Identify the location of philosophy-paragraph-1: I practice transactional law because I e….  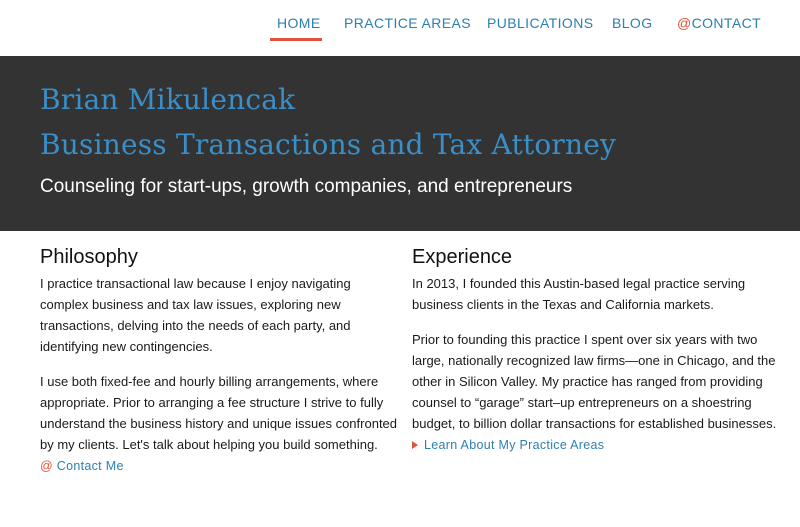
(195, 315).